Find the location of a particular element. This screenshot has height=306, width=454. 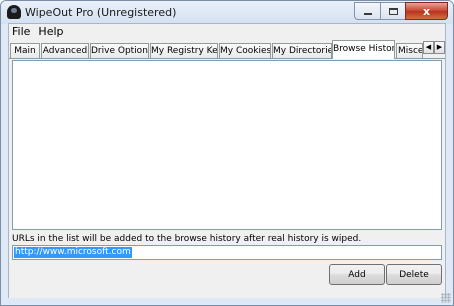

chevron-left-icon: ◀ is located at coordinates (428, 47).